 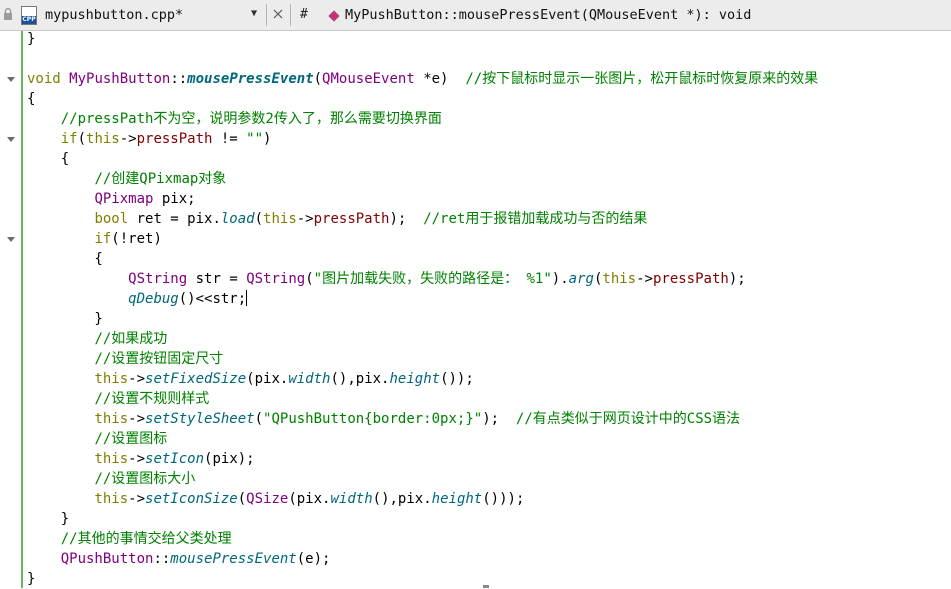 I want to click on code-token: ::, so click(x=162, y=559).